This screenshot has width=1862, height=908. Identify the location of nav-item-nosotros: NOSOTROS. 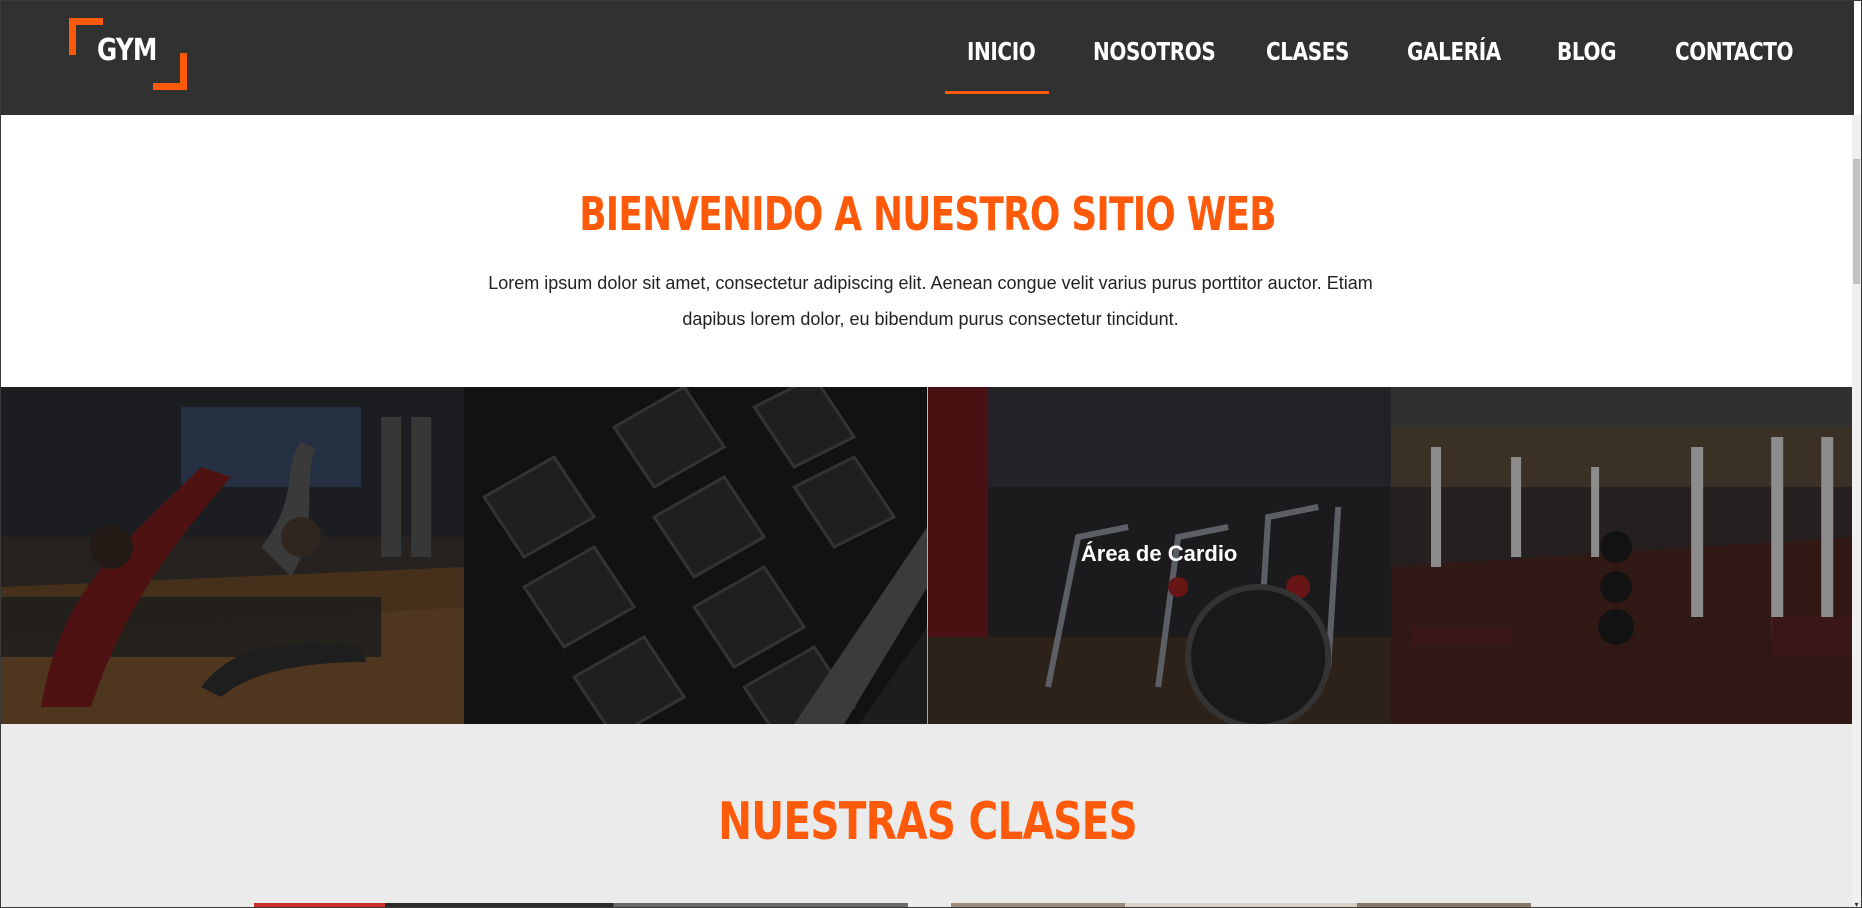
(1154, 51).